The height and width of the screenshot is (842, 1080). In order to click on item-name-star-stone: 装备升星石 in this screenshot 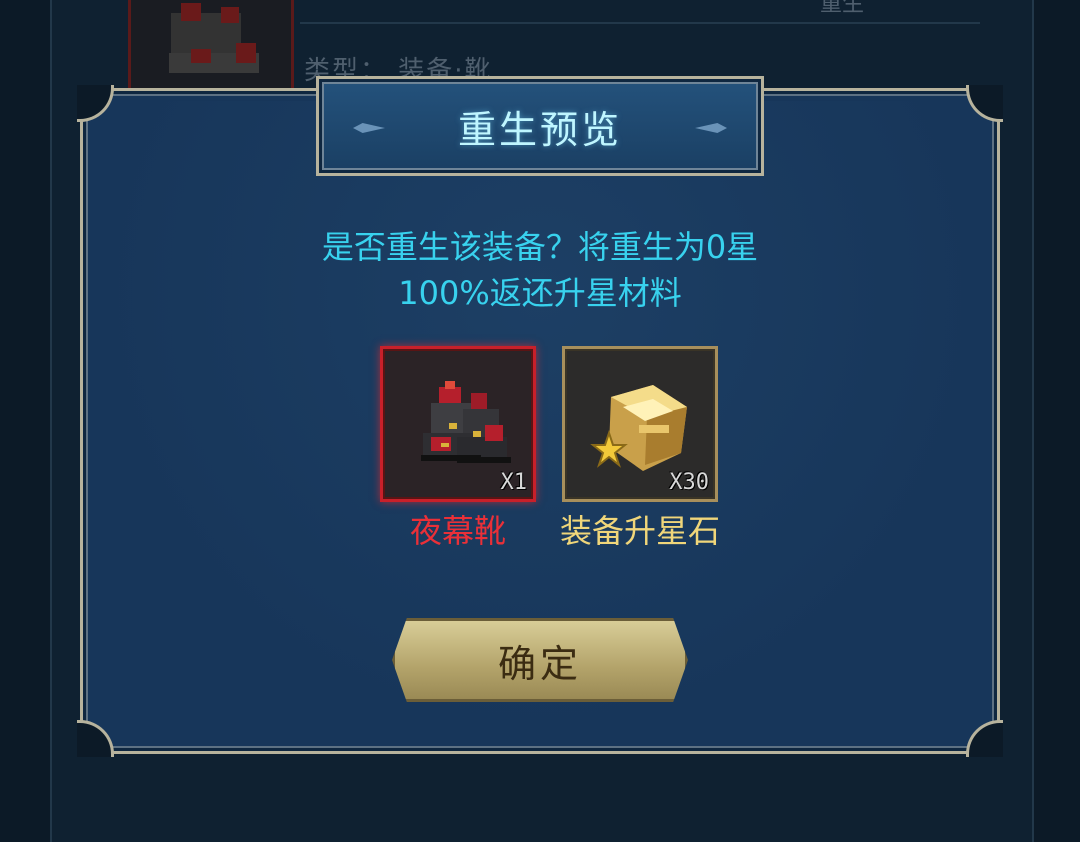, I will do `click(639, 531)`.